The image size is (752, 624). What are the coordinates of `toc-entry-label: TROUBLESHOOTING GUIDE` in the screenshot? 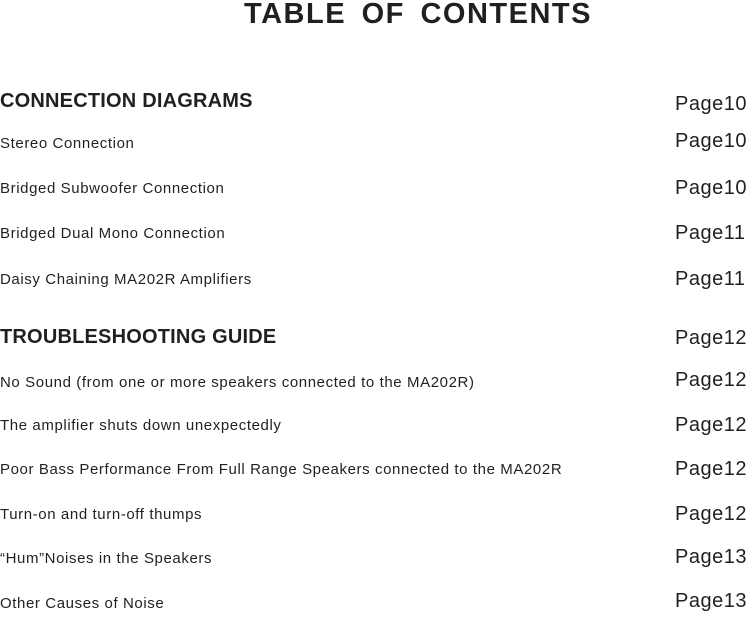 It's located at (138, 337).